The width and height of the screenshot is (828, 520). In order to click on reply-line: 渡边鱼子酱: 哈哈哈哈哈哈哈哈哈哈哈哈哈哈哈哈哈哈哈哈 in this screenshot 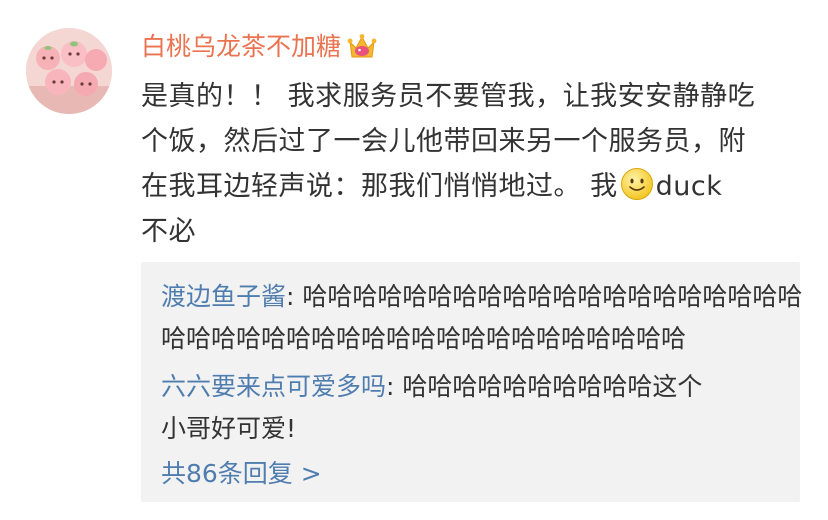, I will do `click(481, 297)`.